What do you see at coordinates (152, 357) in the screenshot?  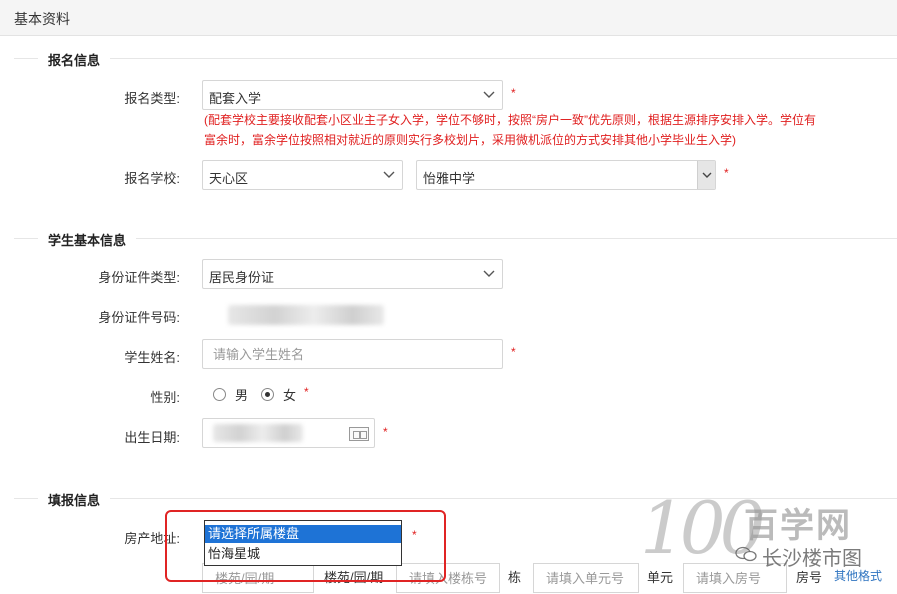 I see `student-name-label: 学生姓名:` at bounding box center [152, 357].